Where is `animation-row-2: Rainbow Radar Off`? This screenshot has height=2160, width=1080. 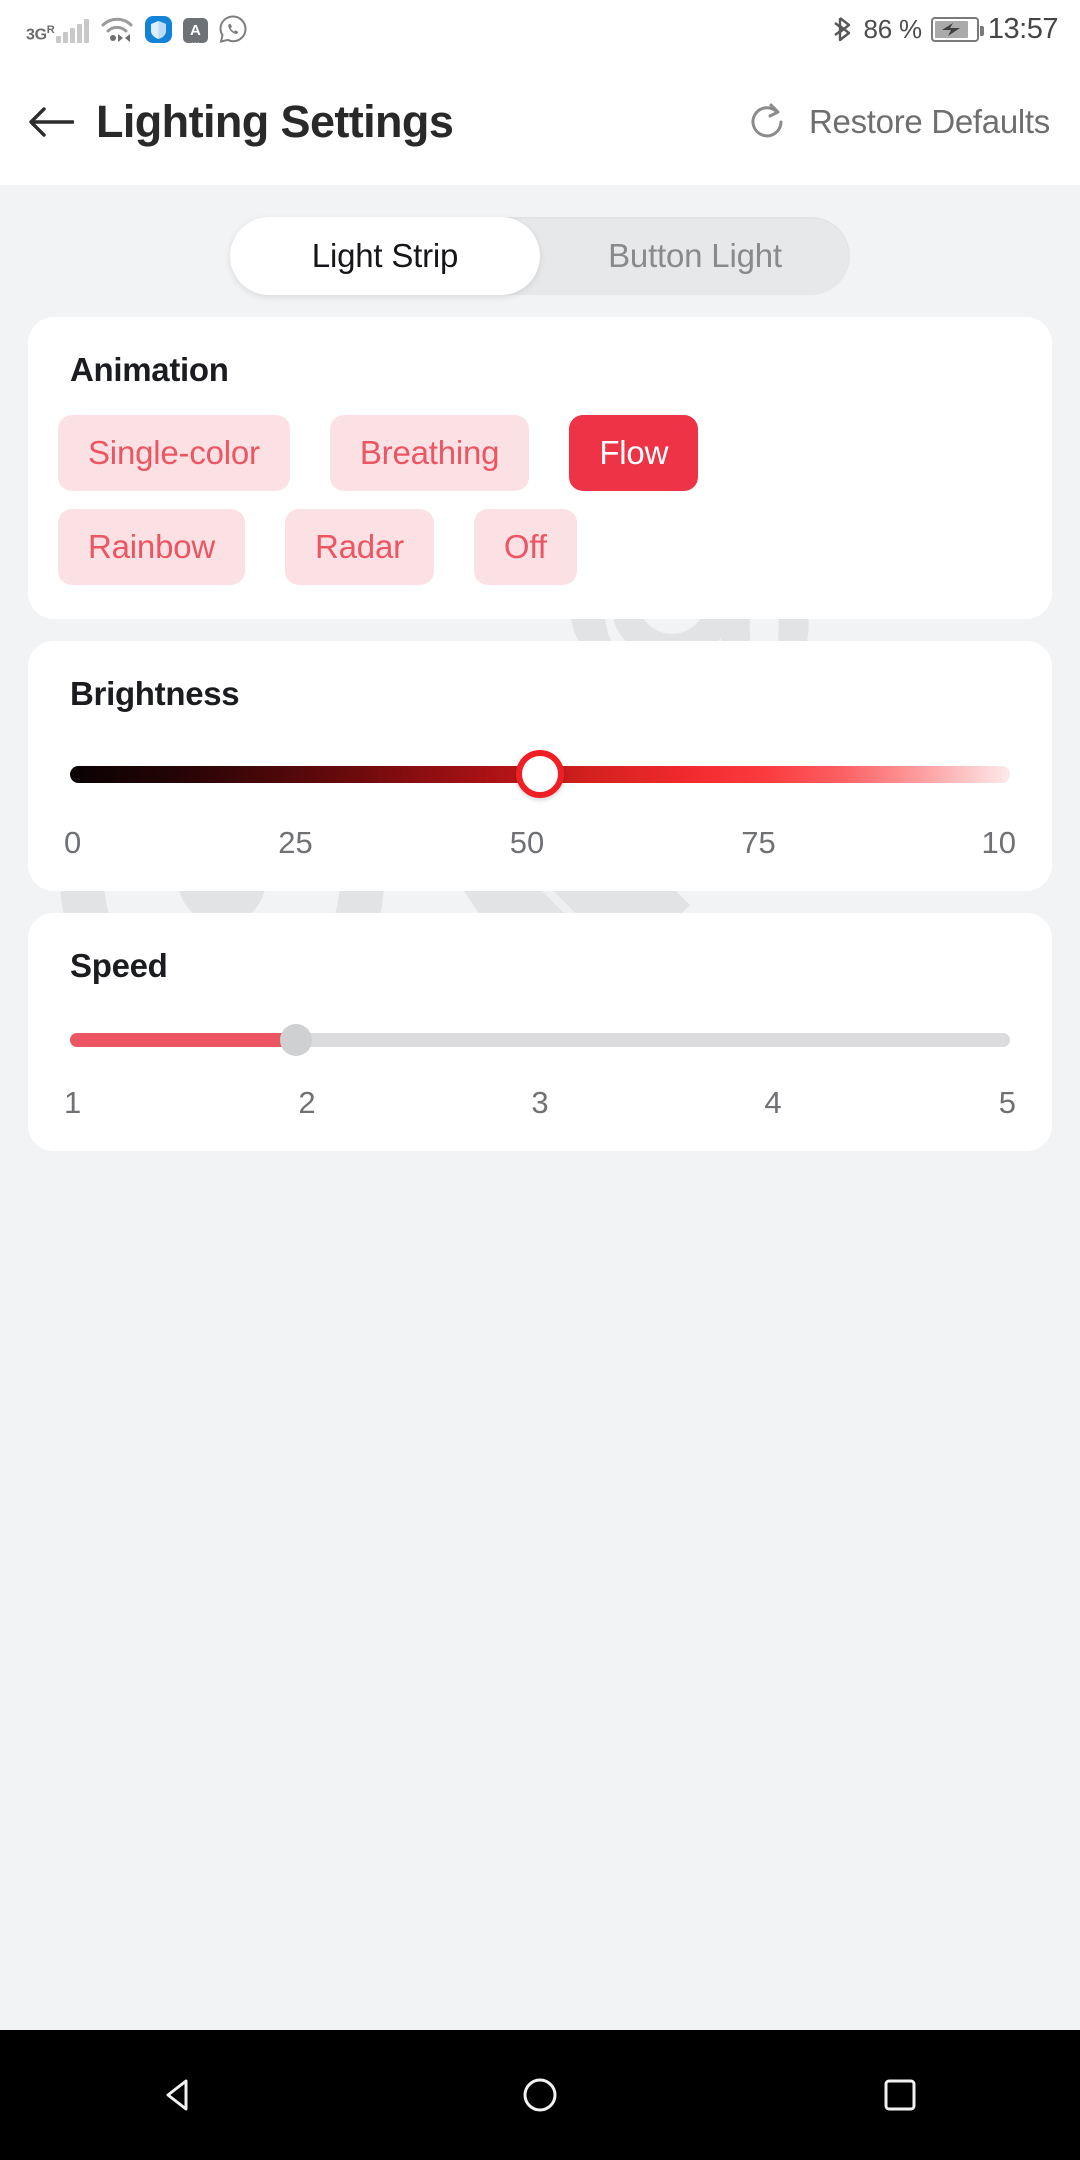 animation-row-2: Rainbow Radar Off is located at coordinates (540, 547).